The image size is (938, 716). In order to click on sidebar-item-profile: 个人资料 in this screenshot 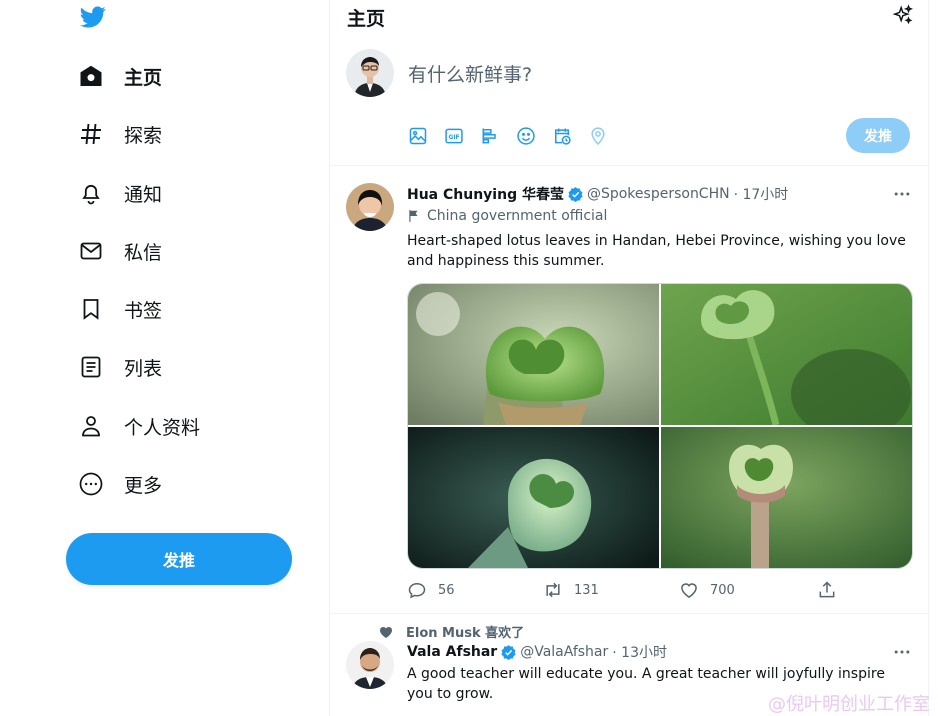, I will do `click(139, 426)`.